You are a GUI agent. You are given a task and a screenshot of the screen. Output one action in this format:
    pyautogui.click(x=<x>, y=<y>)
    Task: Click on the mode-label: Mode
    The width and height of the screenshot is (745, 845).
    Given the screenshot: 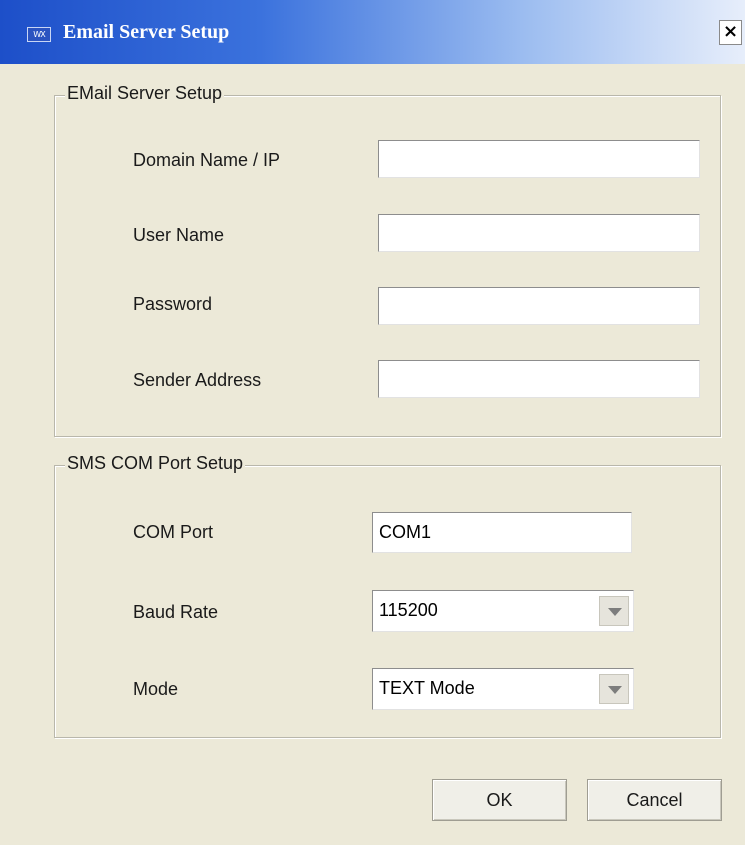 What is the action you would take?
    pyautogui.click(x=156, y=689)
    